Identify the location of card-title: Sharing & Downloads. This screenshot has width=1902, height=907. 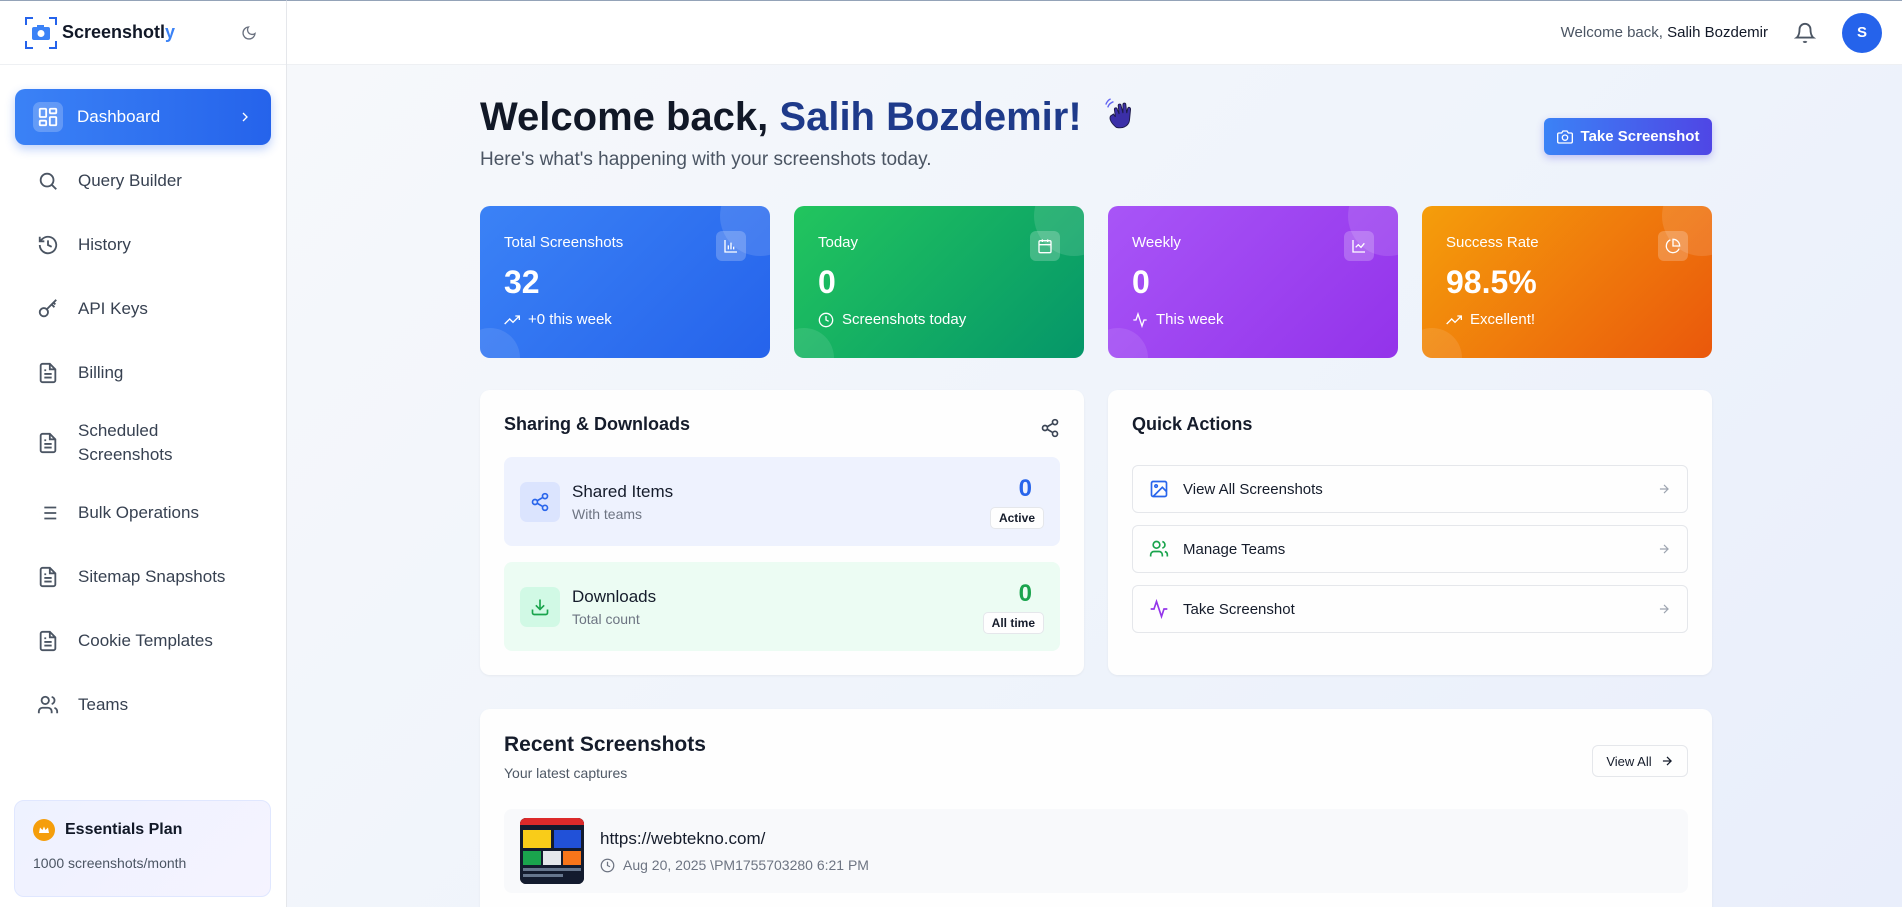
(597, 424).